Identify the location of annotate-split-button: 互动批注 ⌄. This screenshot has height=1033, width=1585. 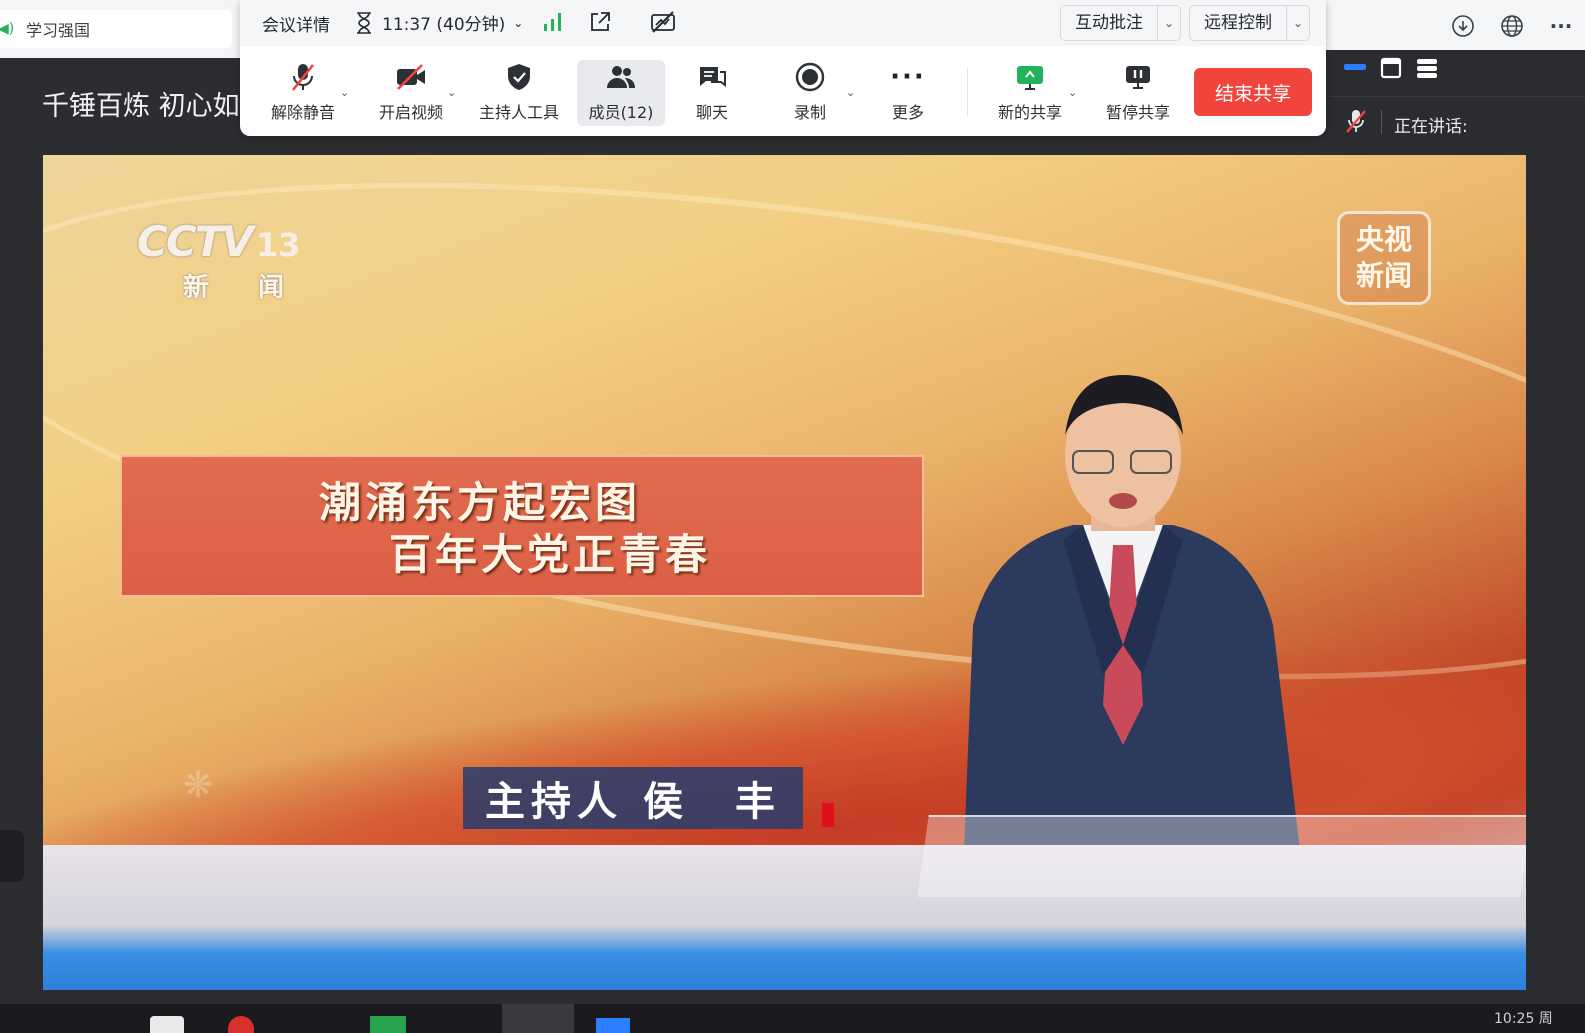
(1120, 23).